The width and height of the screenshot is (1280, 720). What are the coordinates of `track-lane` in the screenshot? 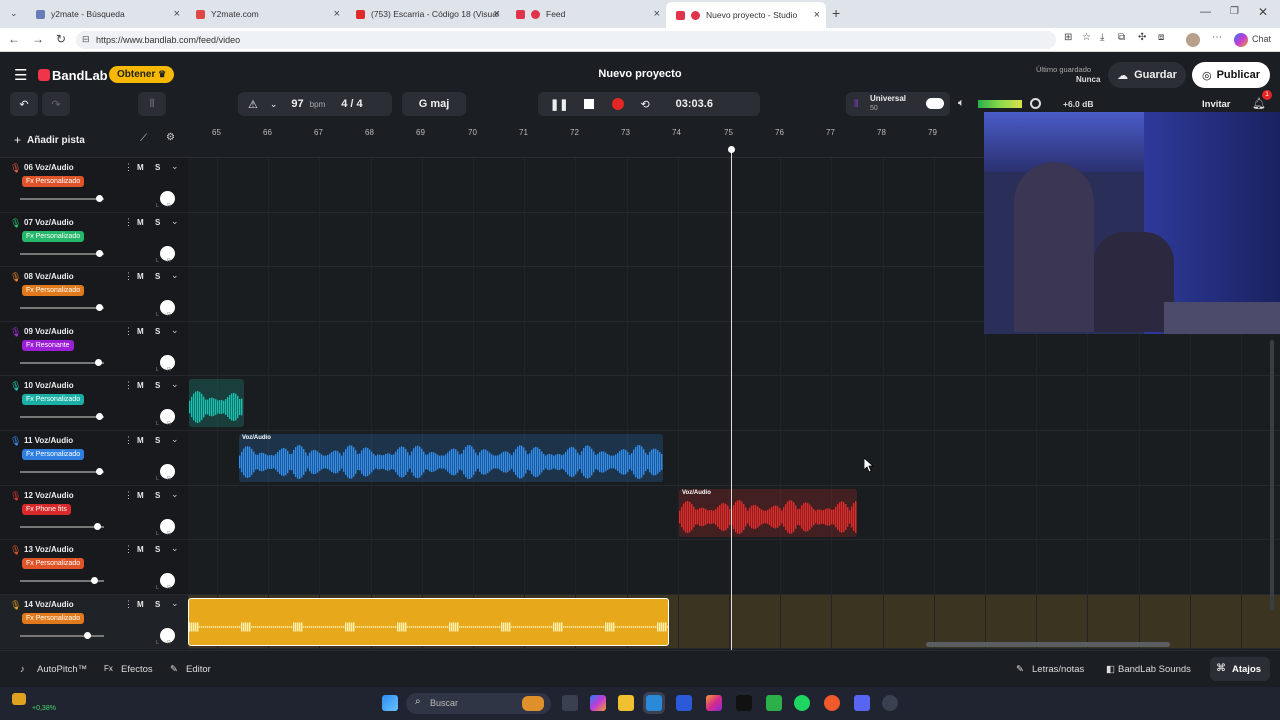 It's located at (734, 403).